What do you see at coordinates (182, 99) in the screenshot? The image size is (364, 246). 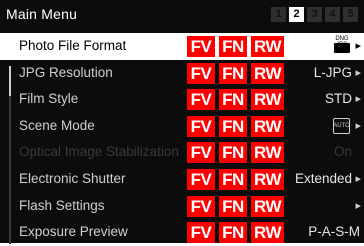 I see `menu-item-film-style: Film Style FV FN RW STD ▸` at bounding box center [182, 99].